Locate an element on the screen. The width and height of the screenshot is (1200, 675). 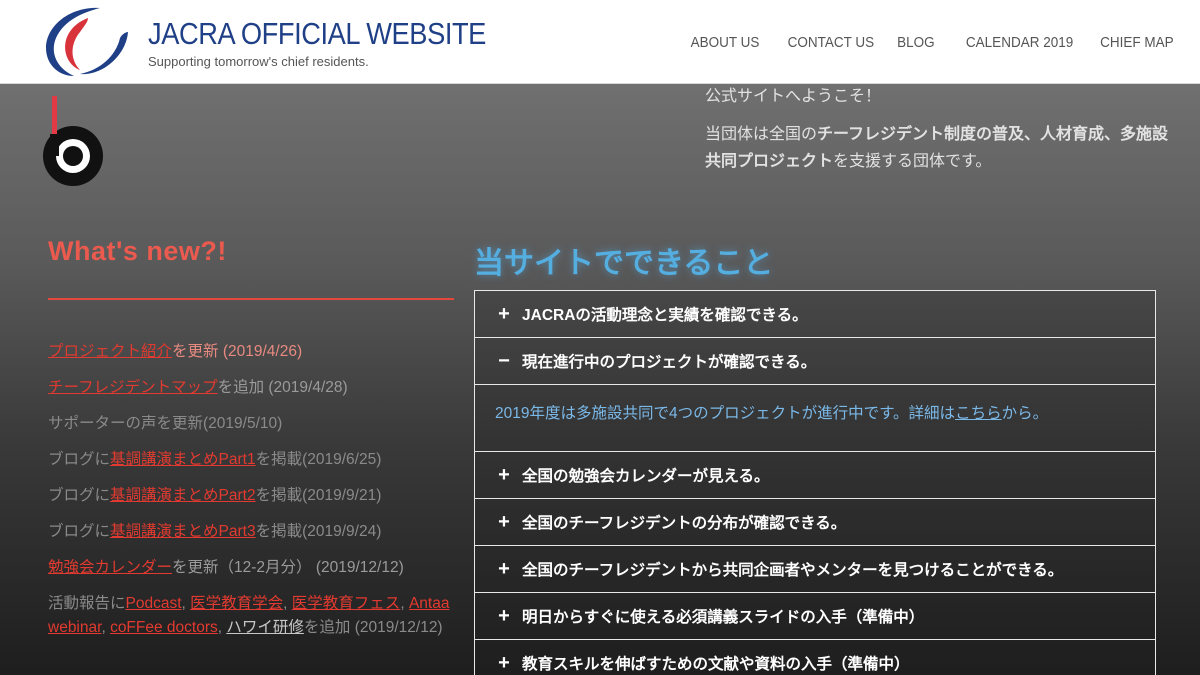
badge-logo-icon is located at coordinates (73, 141).